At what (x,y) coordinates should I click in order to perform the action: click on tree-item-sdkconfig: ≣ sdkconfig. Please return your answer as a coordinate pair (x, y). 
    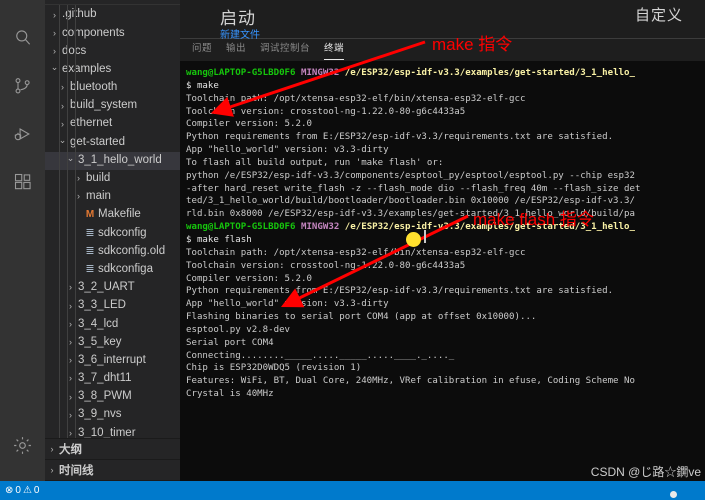
    Looking at the image, I should click on (112, 233).